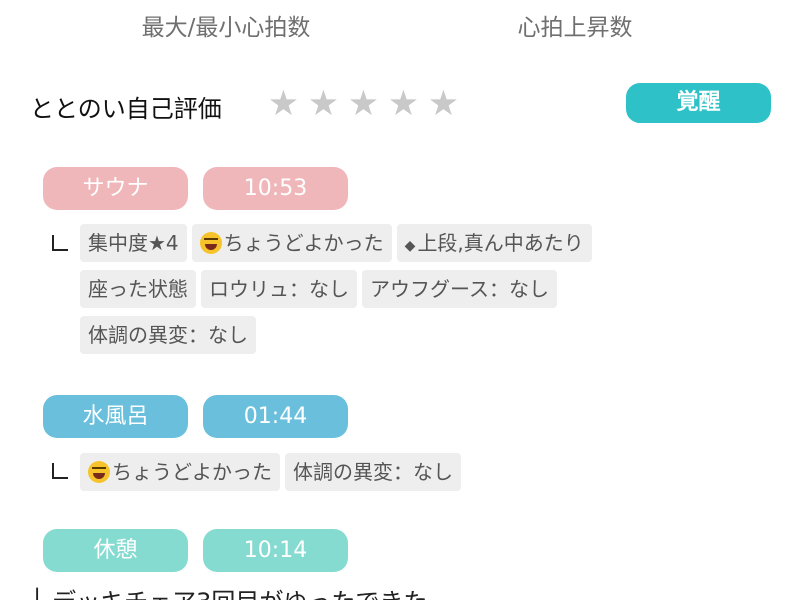 This screenshot has height=600, width=800. I want to click on self-rating-label: ととのい自己評価, so click(126, 109).